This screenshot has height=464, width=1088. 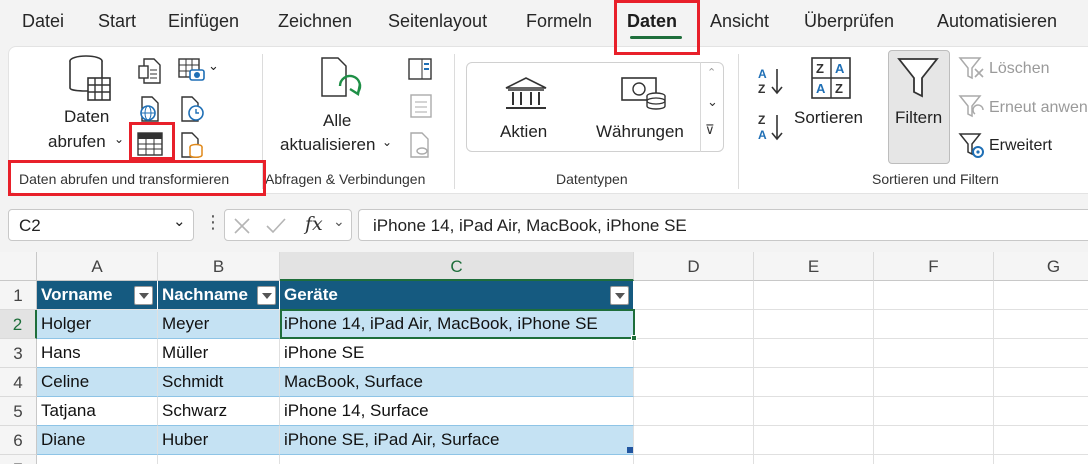 What do you see at coordinates (711, 72) in the screenshot?
I see `chevron-up-icon: ⌃` at bounding box center [711, 72].